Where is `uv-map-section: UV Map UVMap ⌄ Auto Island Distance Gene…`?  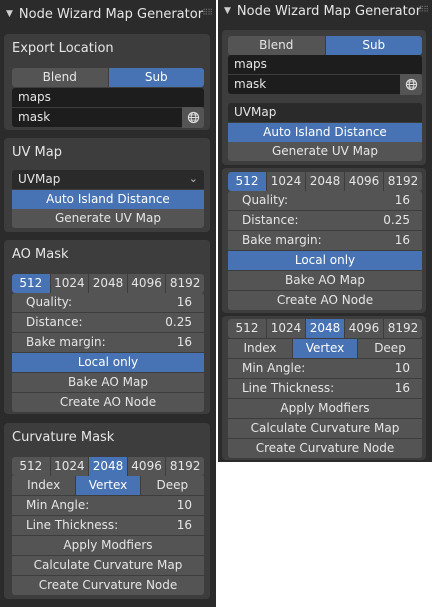
uv-map-section: UV Map UVMap ⌄ Auto Island Distance Gene… is located at coordinates (107, 185).